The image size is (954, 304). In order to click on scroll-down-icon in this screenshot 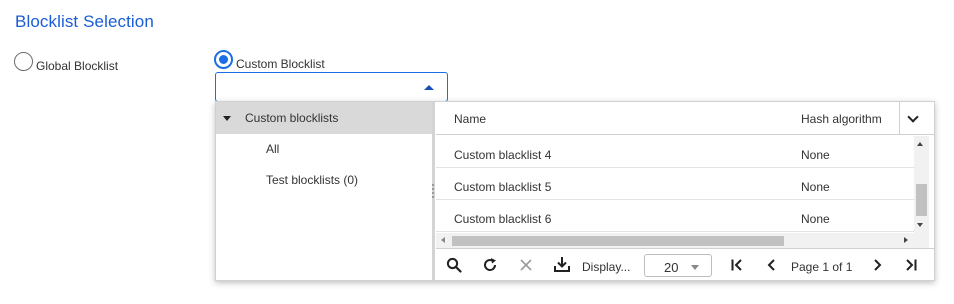, I will do `click(920, 225)`.